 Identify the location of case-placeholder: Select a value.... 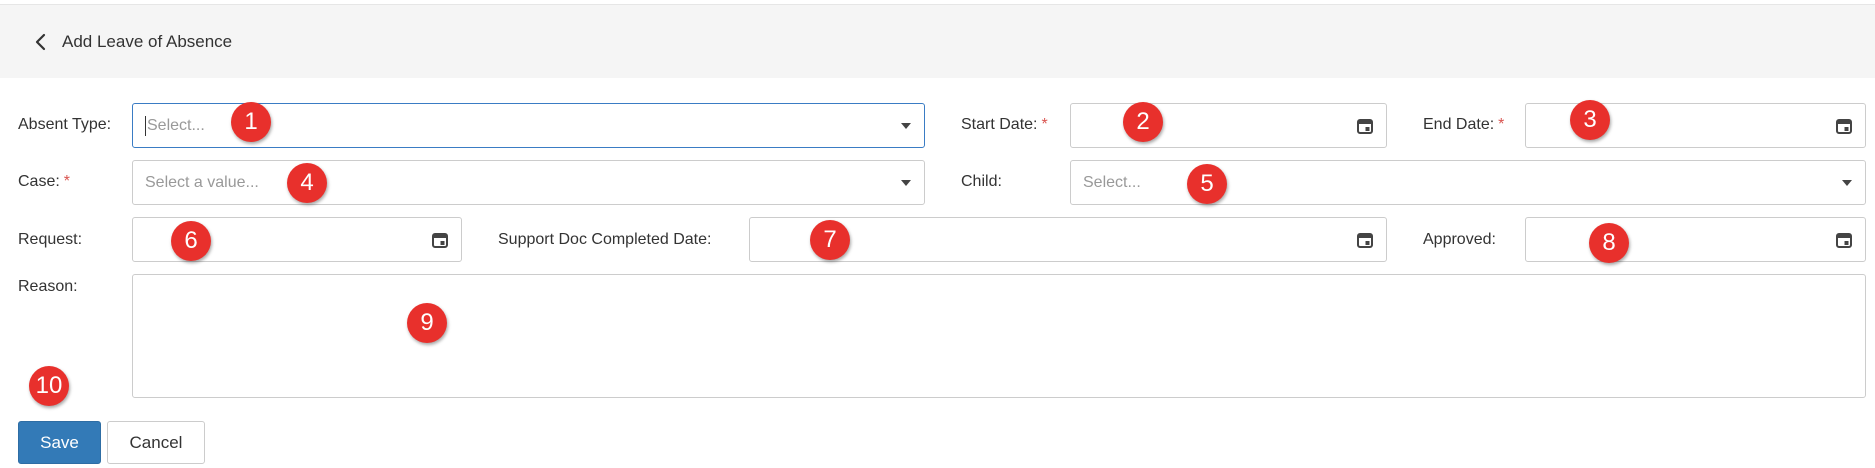
(202, 182).